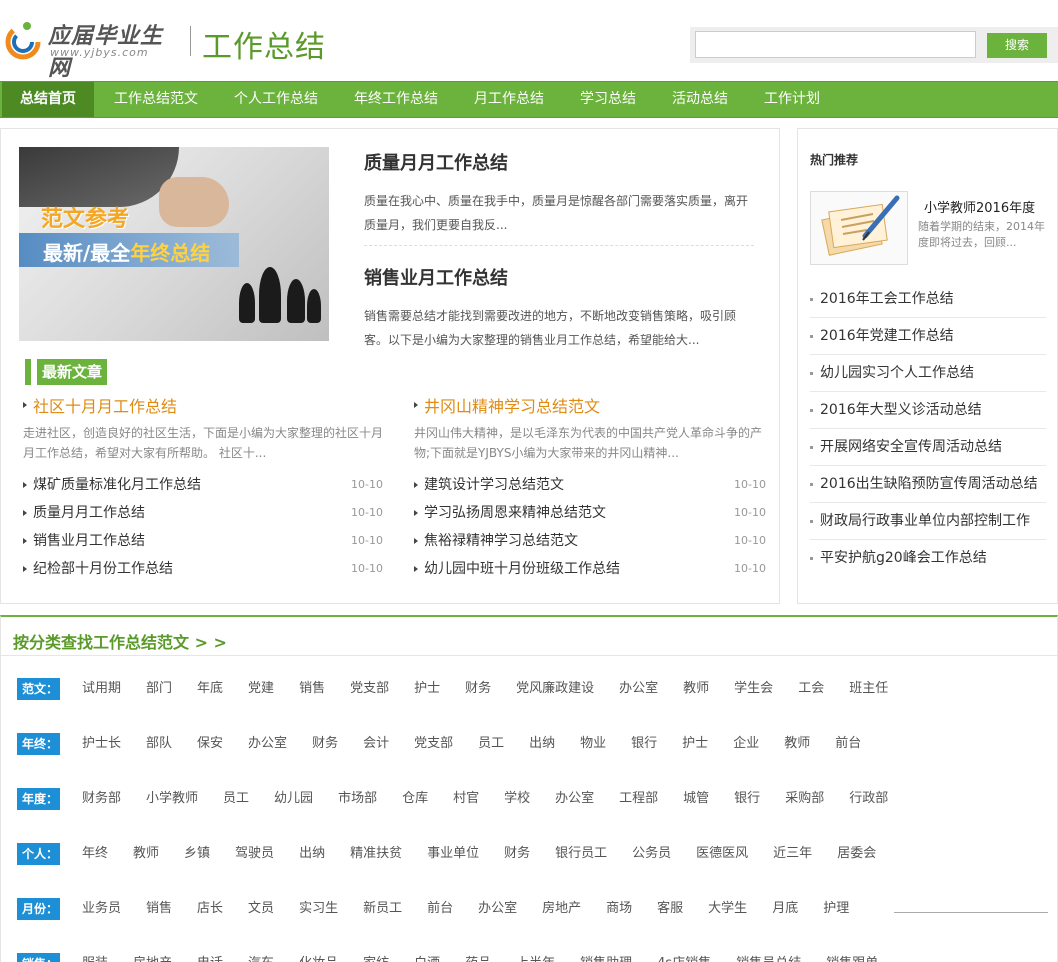  I want to click on category-link: 大学生, so click(727, 908).